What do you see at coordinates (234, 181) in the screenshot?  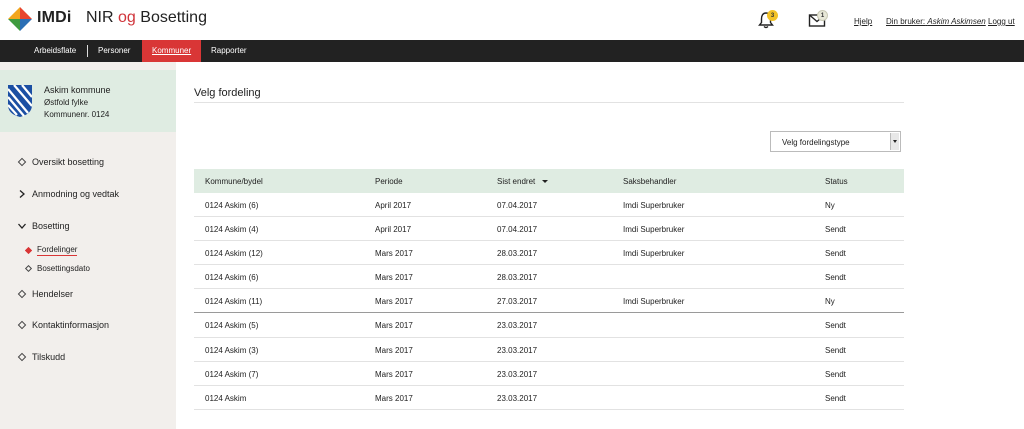 I see `column-header-kommune: Kommune/bydel` at bounding box center [234, 181].